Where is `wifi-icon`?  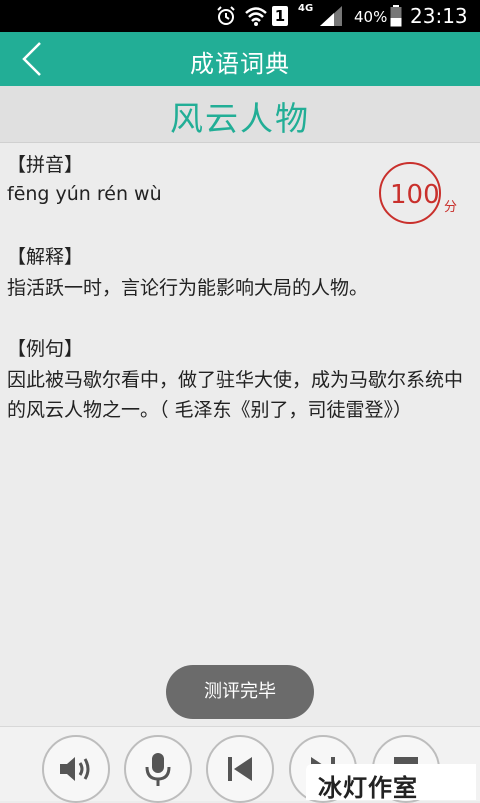
wifi-icon is located at coordinates (256, 16).